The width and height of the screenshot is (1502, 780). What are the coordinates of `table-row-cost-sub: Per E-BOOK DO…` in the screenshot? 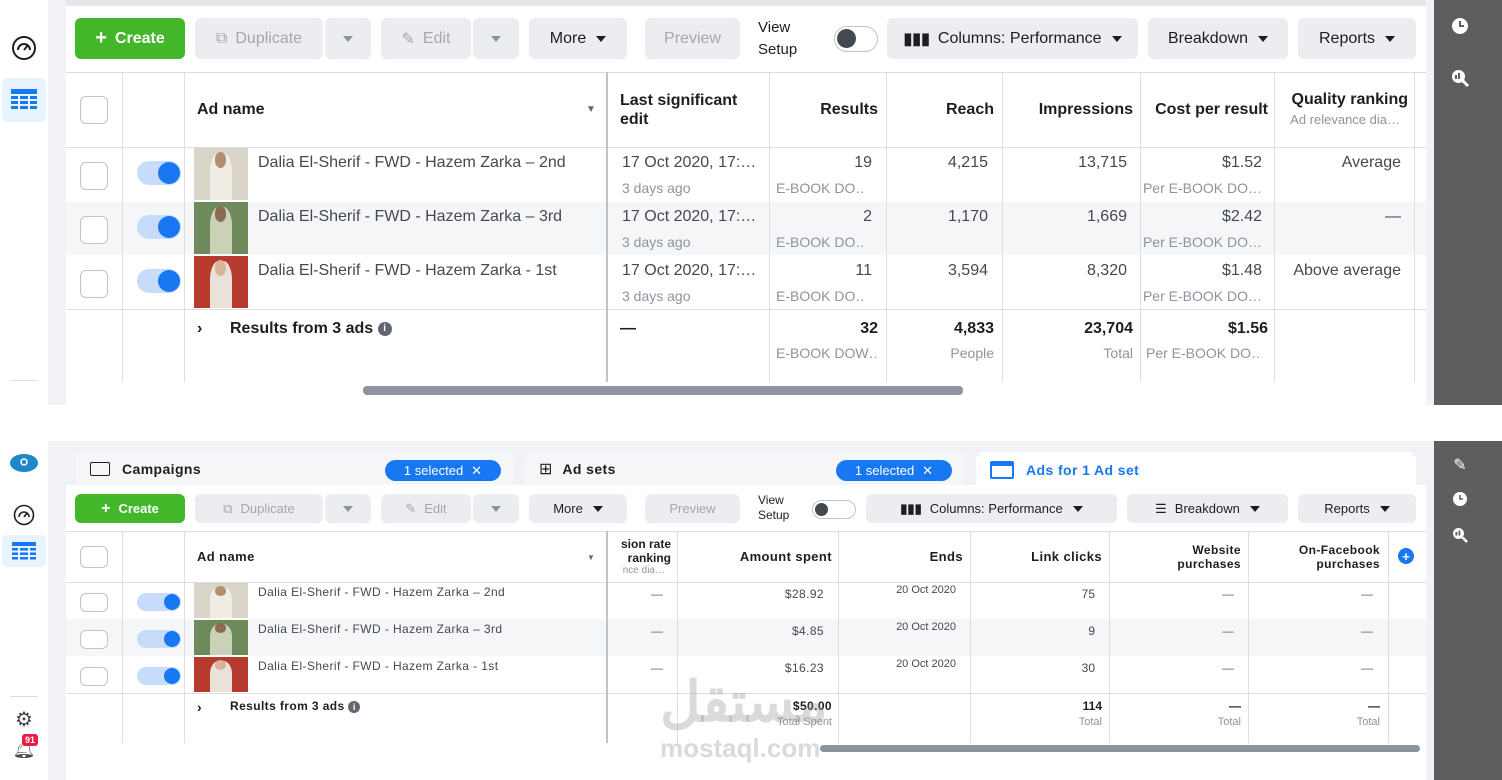 It's located at (1202, 188).